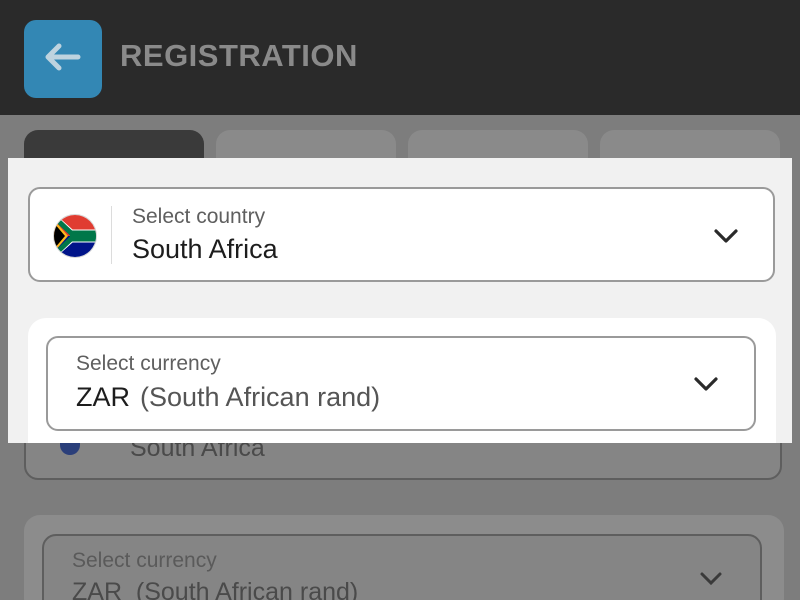  What do you see at coordinates (239, 55) in the screenshot?
I see `page-title: REGISTRATION` at bounding box center [239, 55].